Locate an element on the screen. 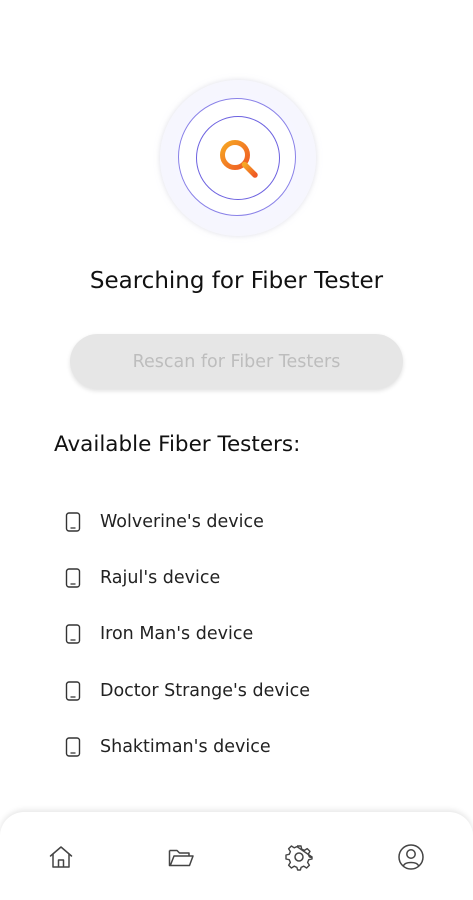 The image size is (473, 900). folder-icon is located at coordinates (181, 858).